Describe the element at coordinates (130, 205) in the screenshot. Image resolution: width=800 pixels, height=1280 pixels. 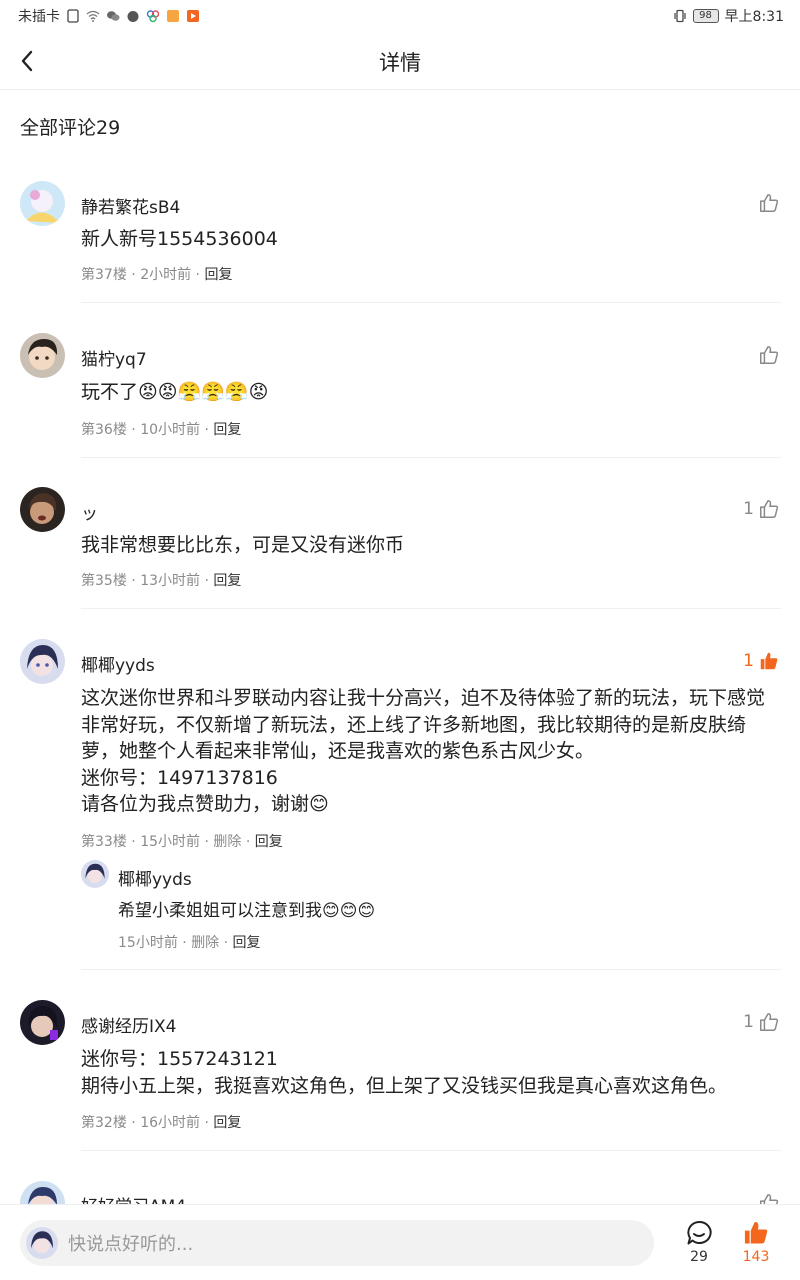
I see `comment-author: 静若繁花sB4` at that location.